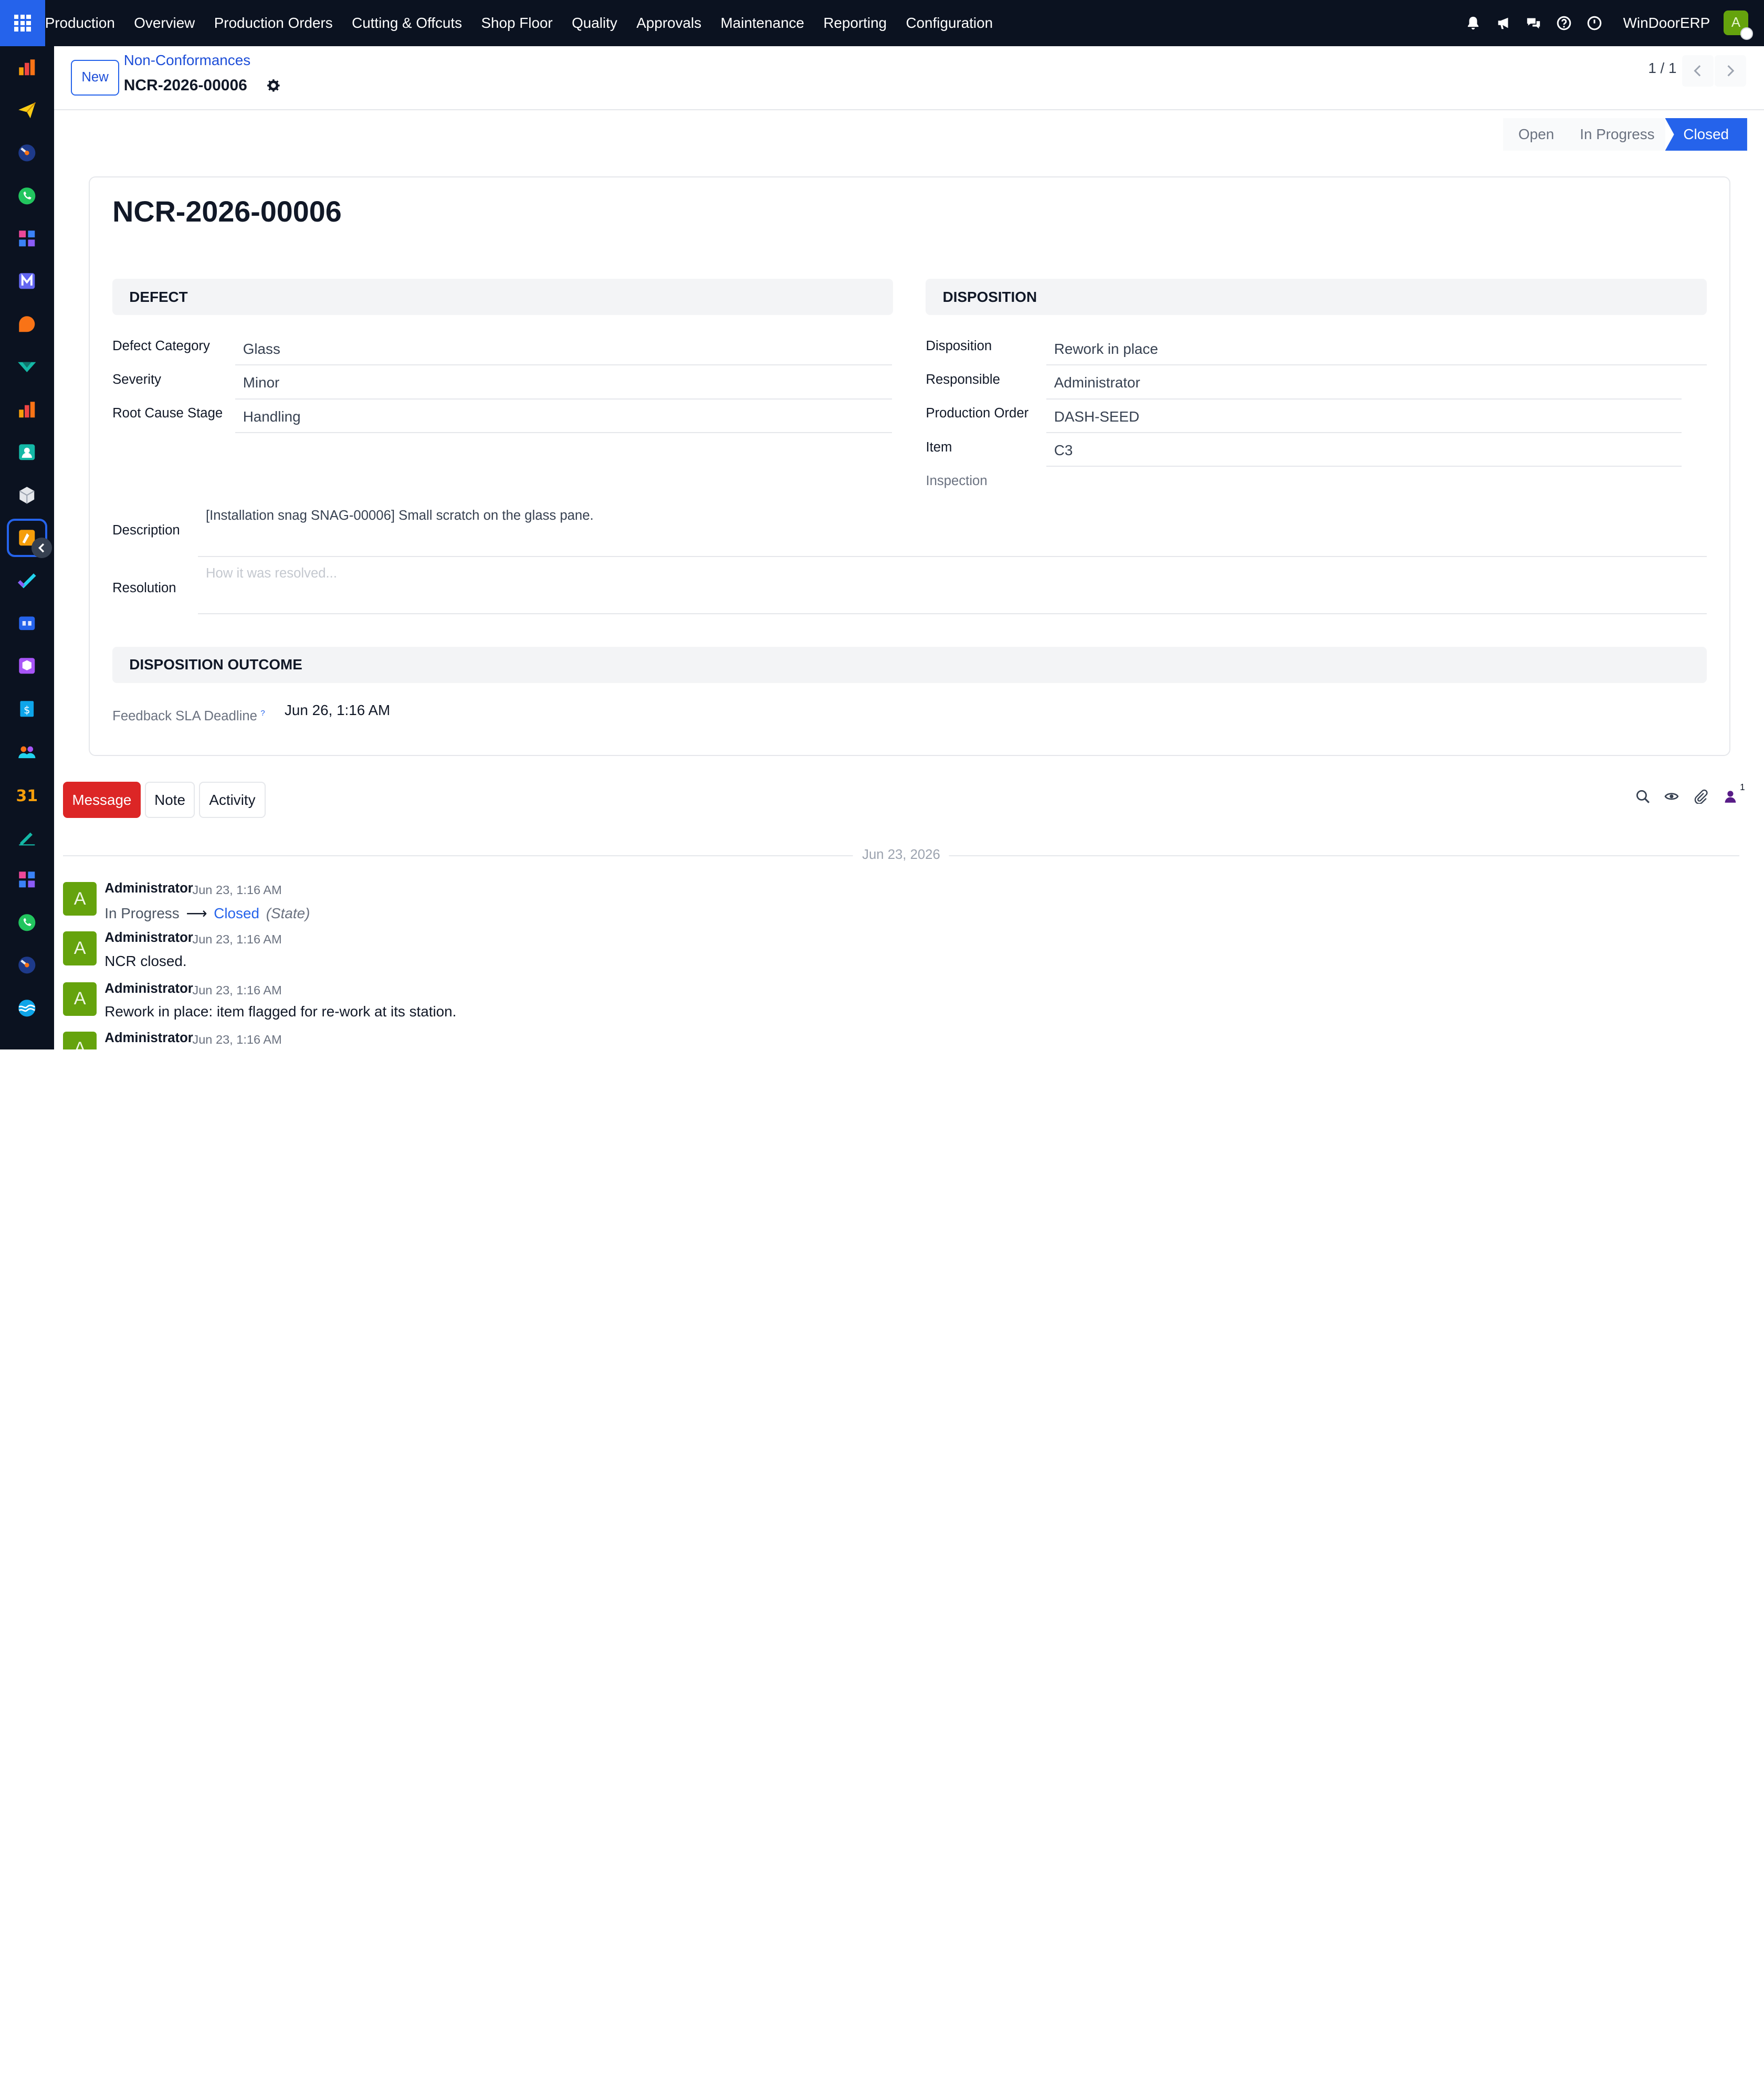 Image resolution: width=1764 pixels, height=2100 pixels. I want to click on paperclip-icon, so click(1701, 796).